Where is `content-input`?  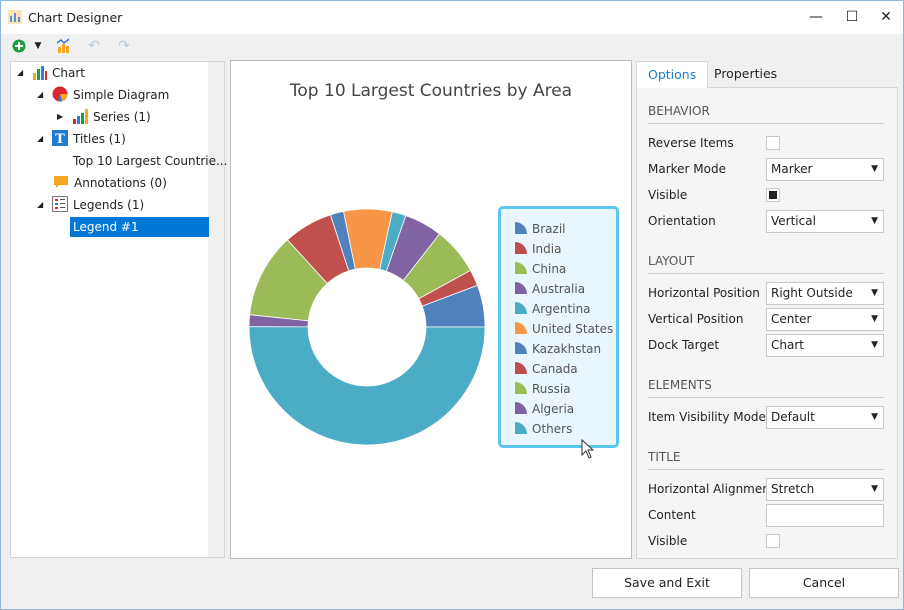 content-input is located at coordinates (825, 515).